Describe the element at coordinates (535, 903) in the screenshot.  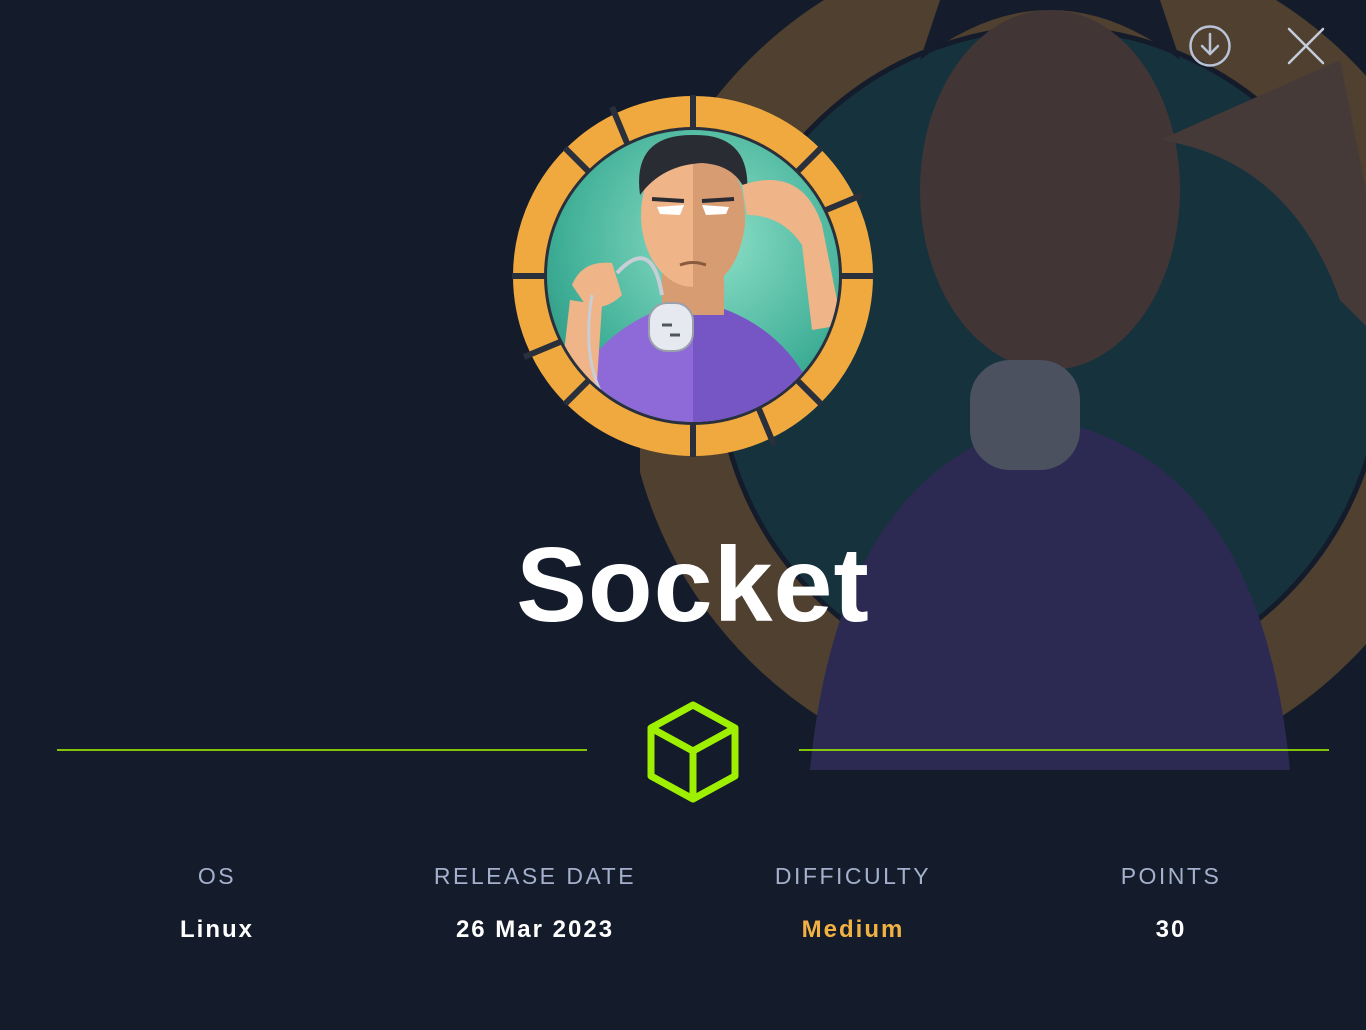
I see `stat-release-date: RELEASE DATE 26 Mar 2023` at that location.